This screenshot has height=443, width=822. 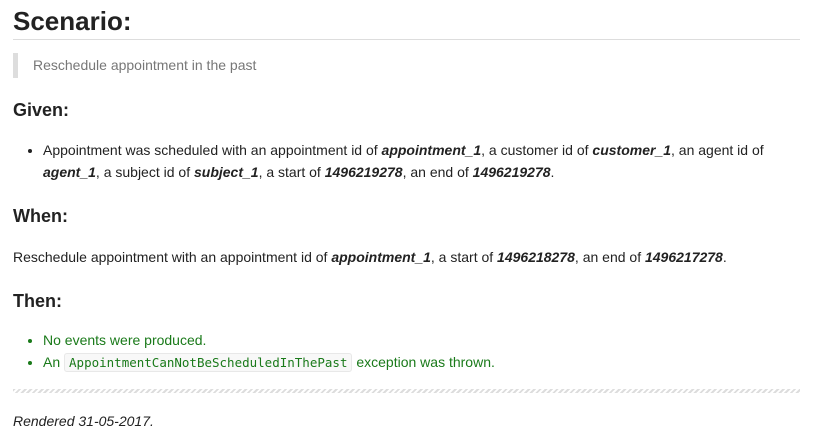 What do you see at coordinates (363, 172) in the screenshot?
I see `given-start: 1496219278` at bounding box center [363, 172].